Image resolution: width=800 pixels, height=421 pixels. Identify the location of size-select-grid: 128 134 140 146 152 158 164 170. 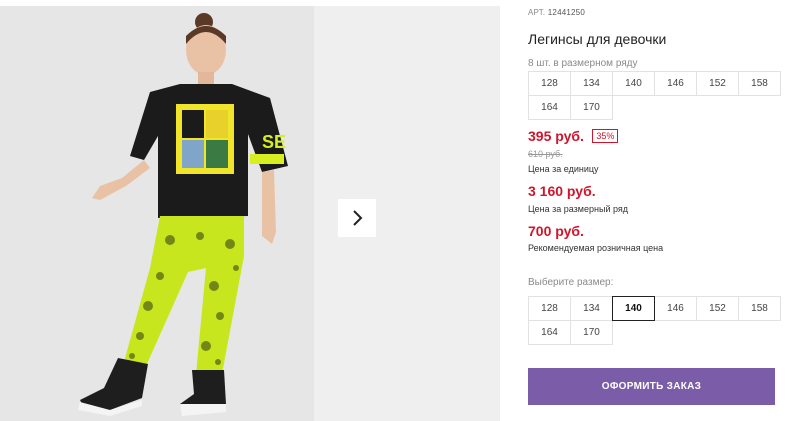
(654, 320).